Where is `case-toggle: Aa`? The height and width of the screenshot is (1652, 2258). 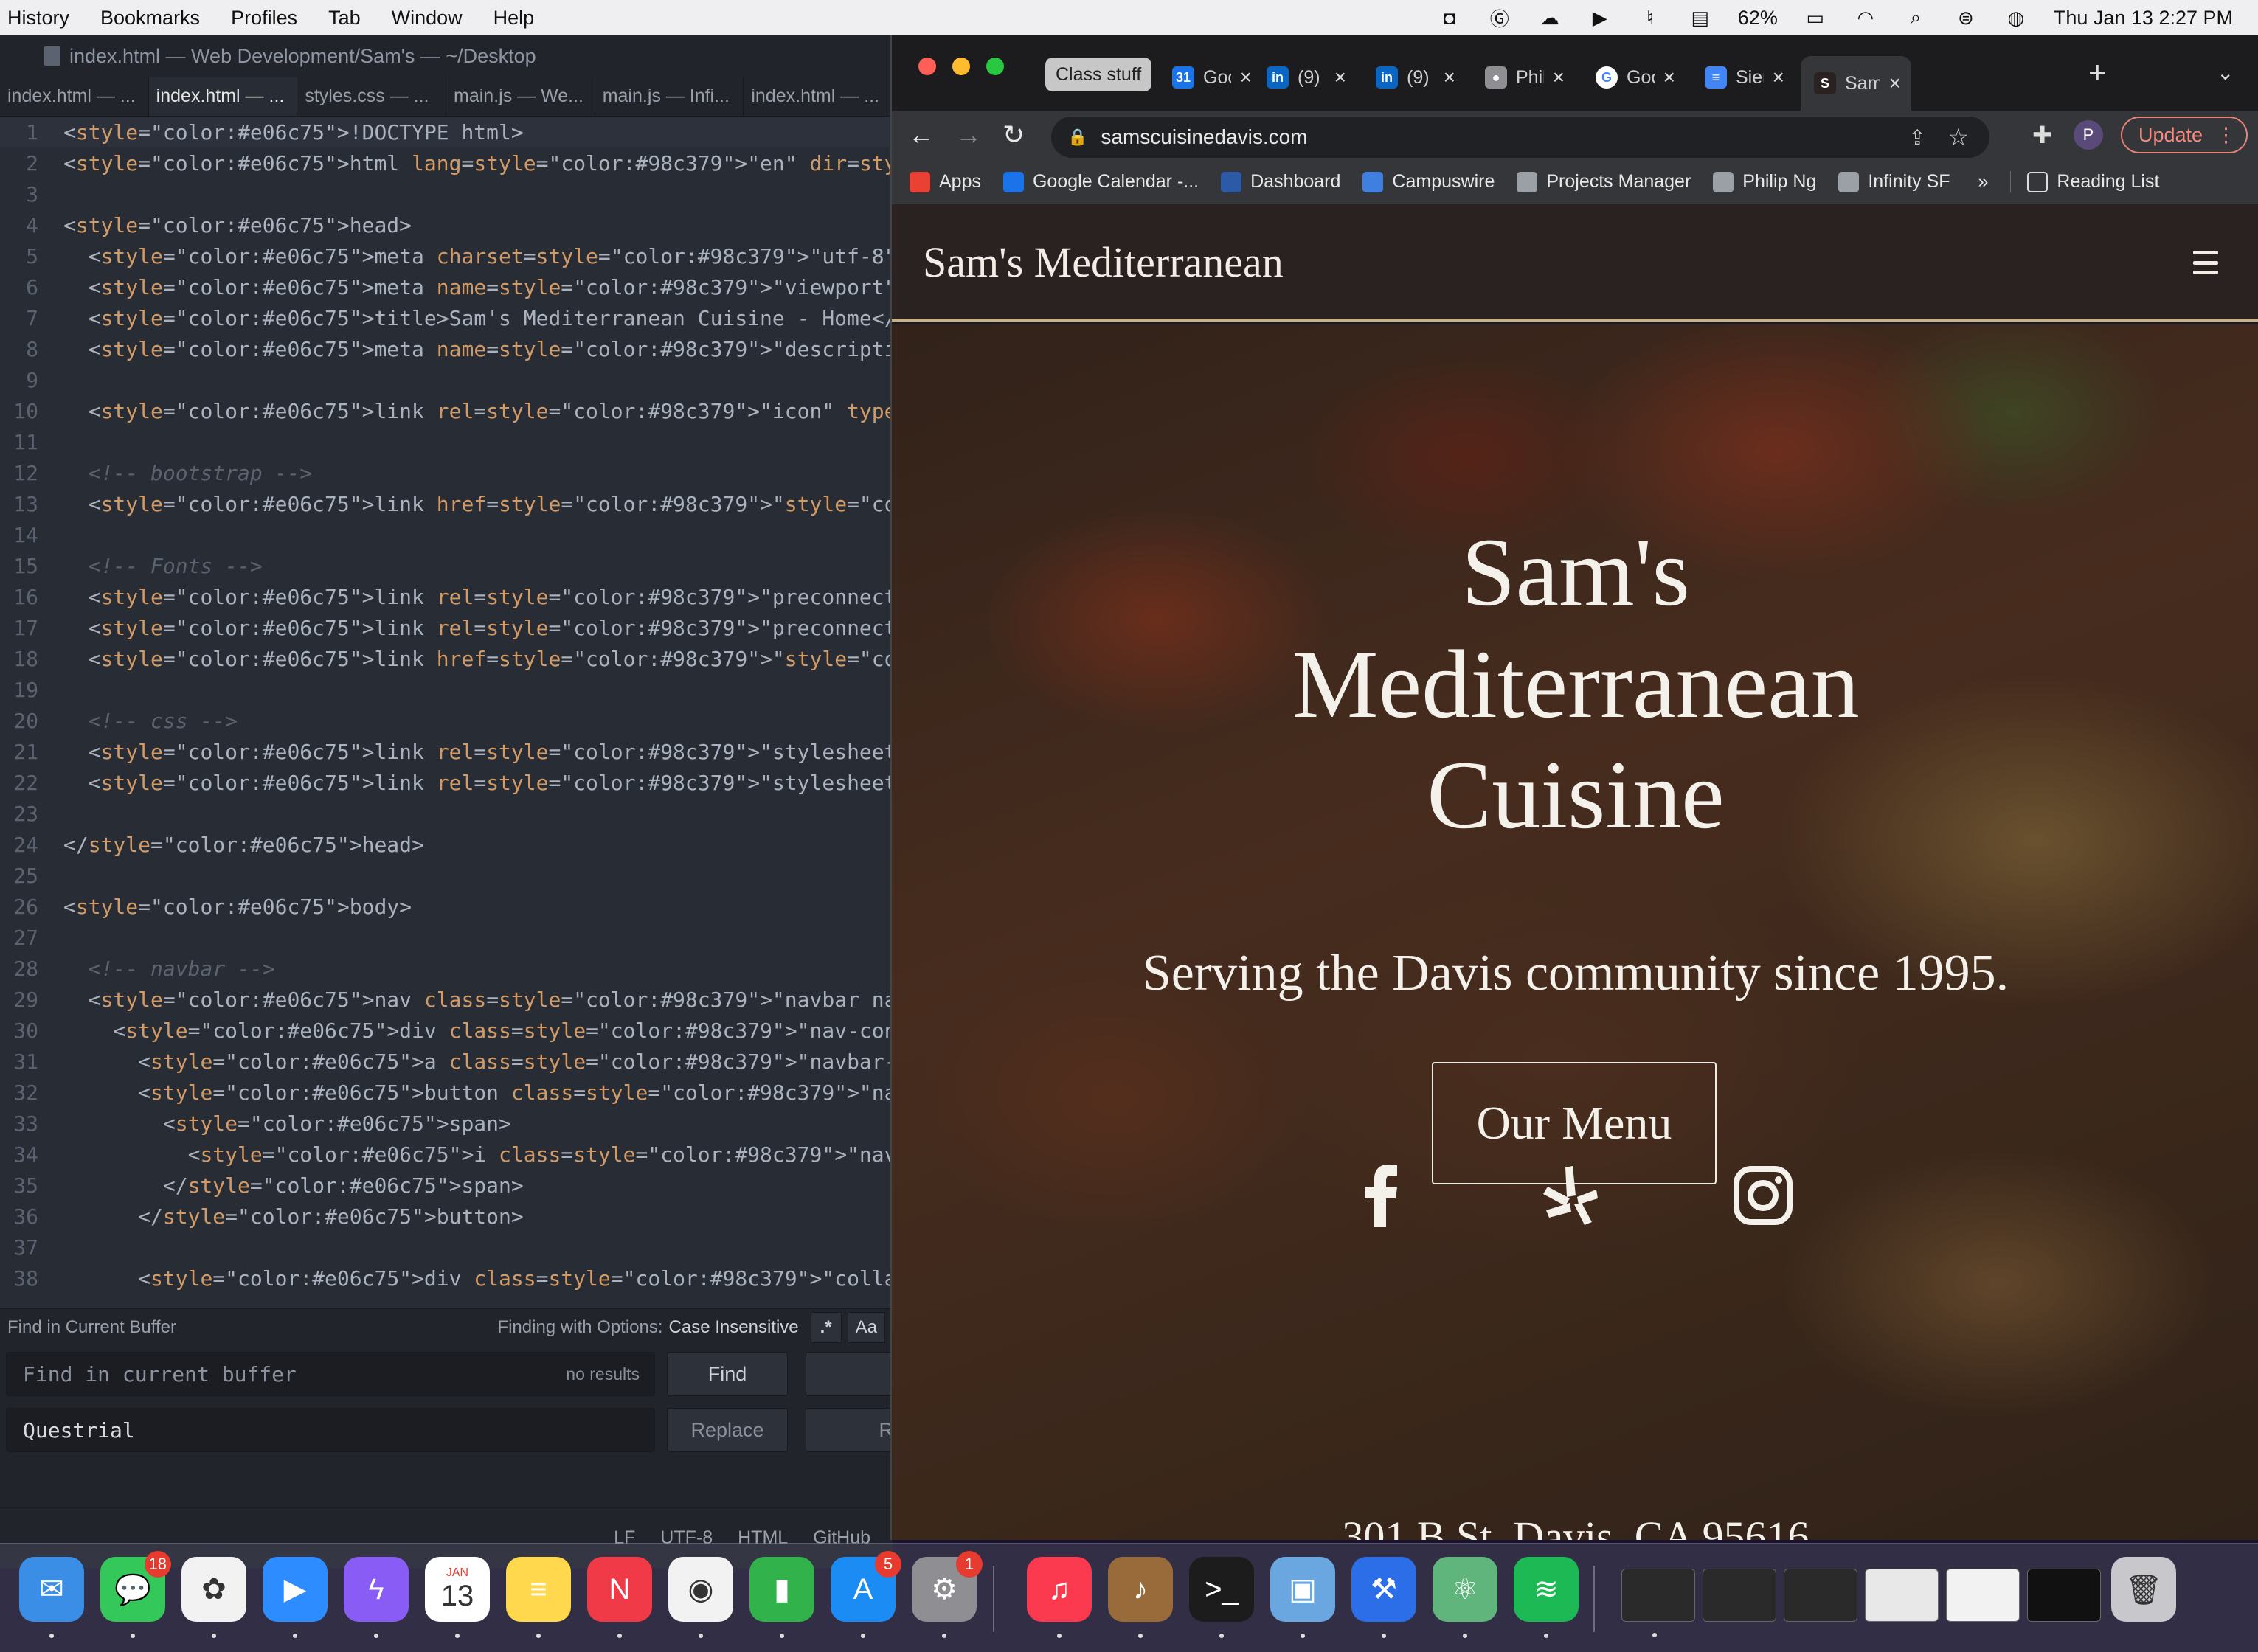
case-toggle: Aa is located at coordinates (866, 1327).